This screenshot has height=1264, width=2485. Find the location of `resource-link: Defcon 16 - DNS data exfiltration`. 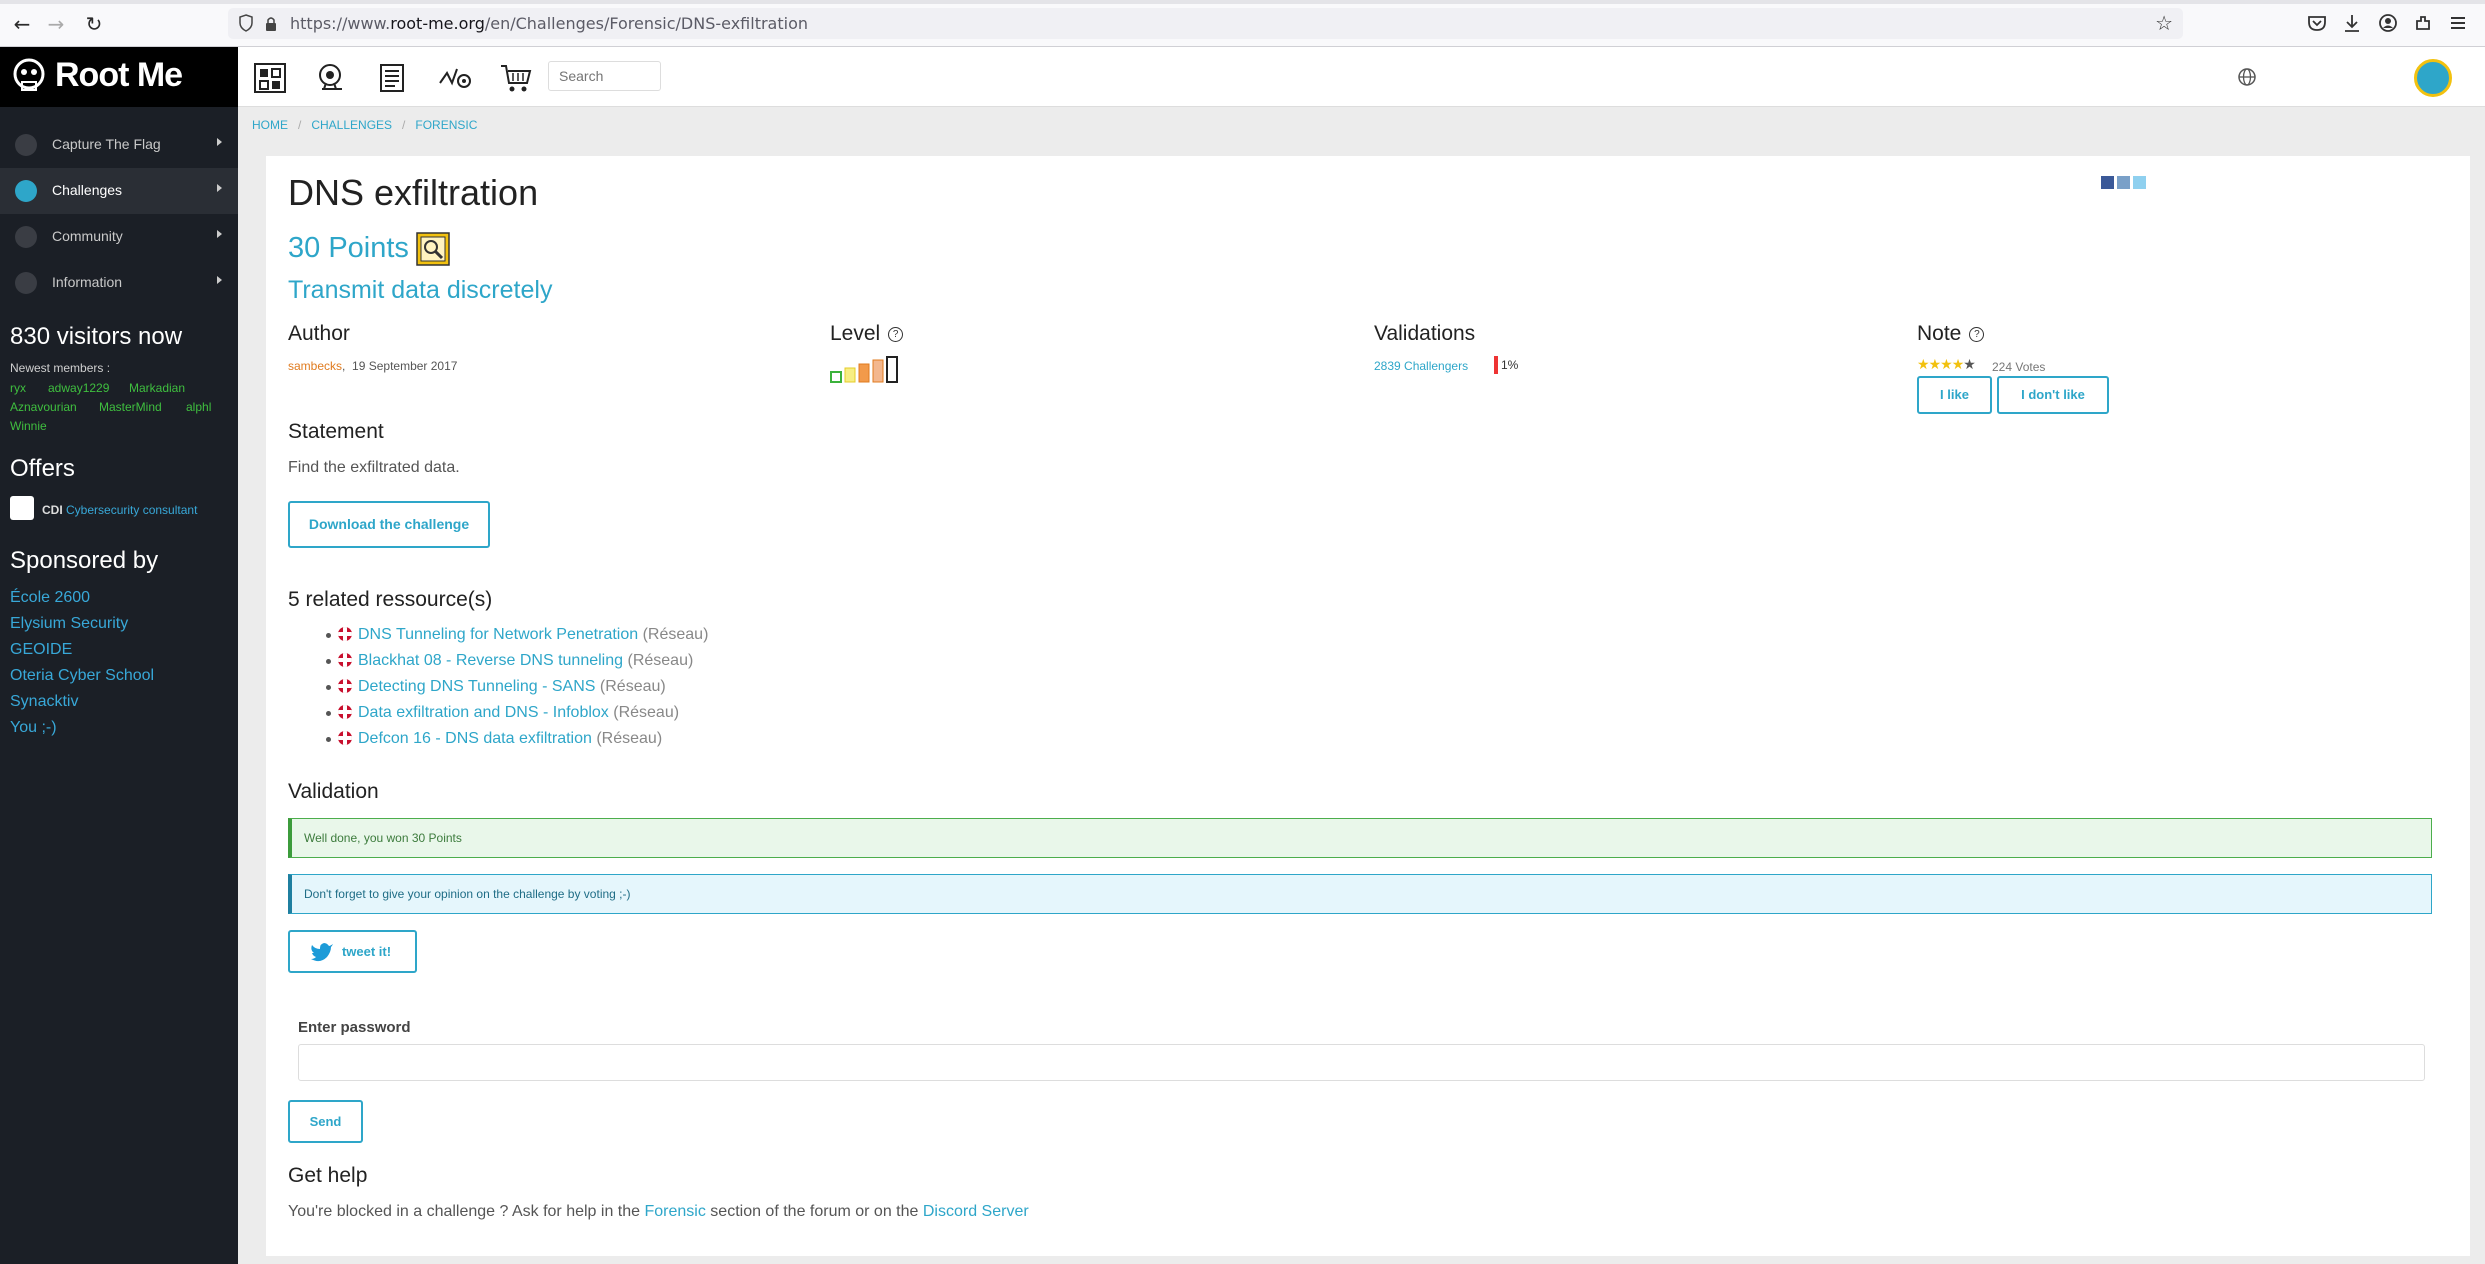

resource-link: Defcon 16 - DNS data exfiltration is located at coordinates (475, 738).